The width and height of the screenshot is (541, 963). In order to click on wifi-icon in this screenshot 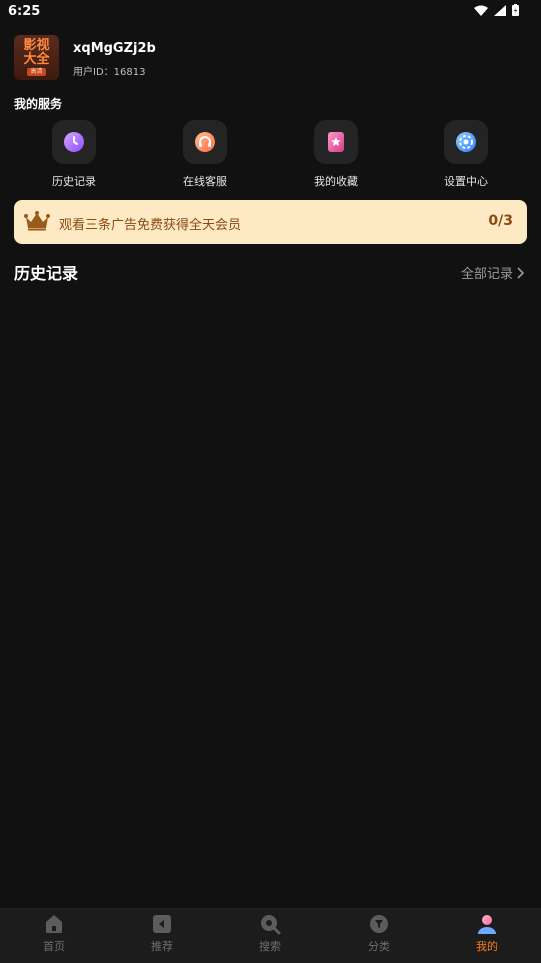, I will do `click(481, 10)`.